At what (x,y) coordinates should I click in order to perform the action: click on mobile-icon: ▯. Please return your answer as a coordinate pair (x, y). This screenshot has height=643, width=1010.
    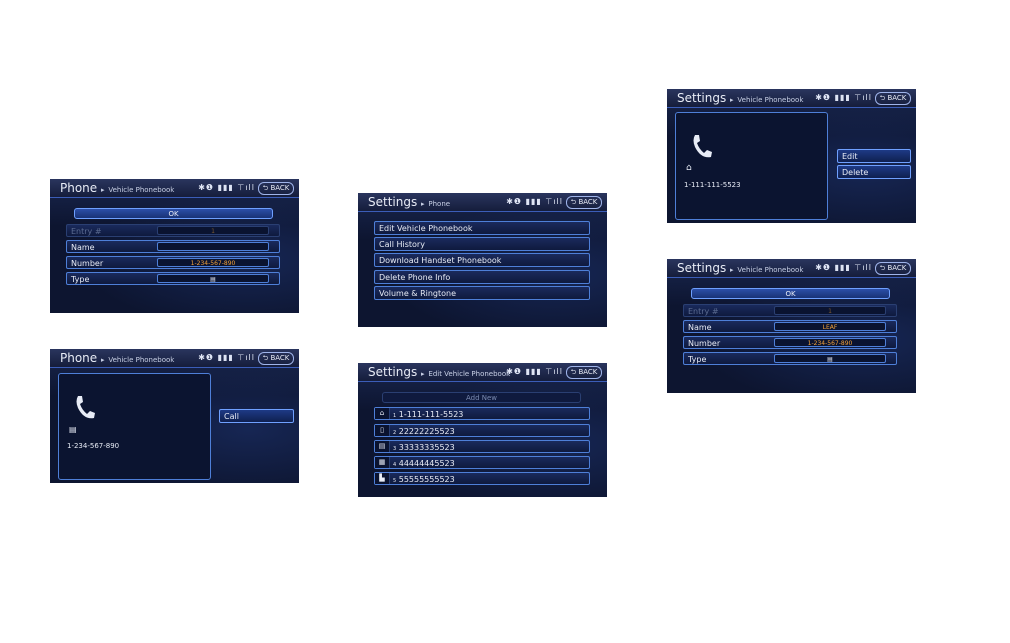
    Looking at the image, I should click on (382, 430).